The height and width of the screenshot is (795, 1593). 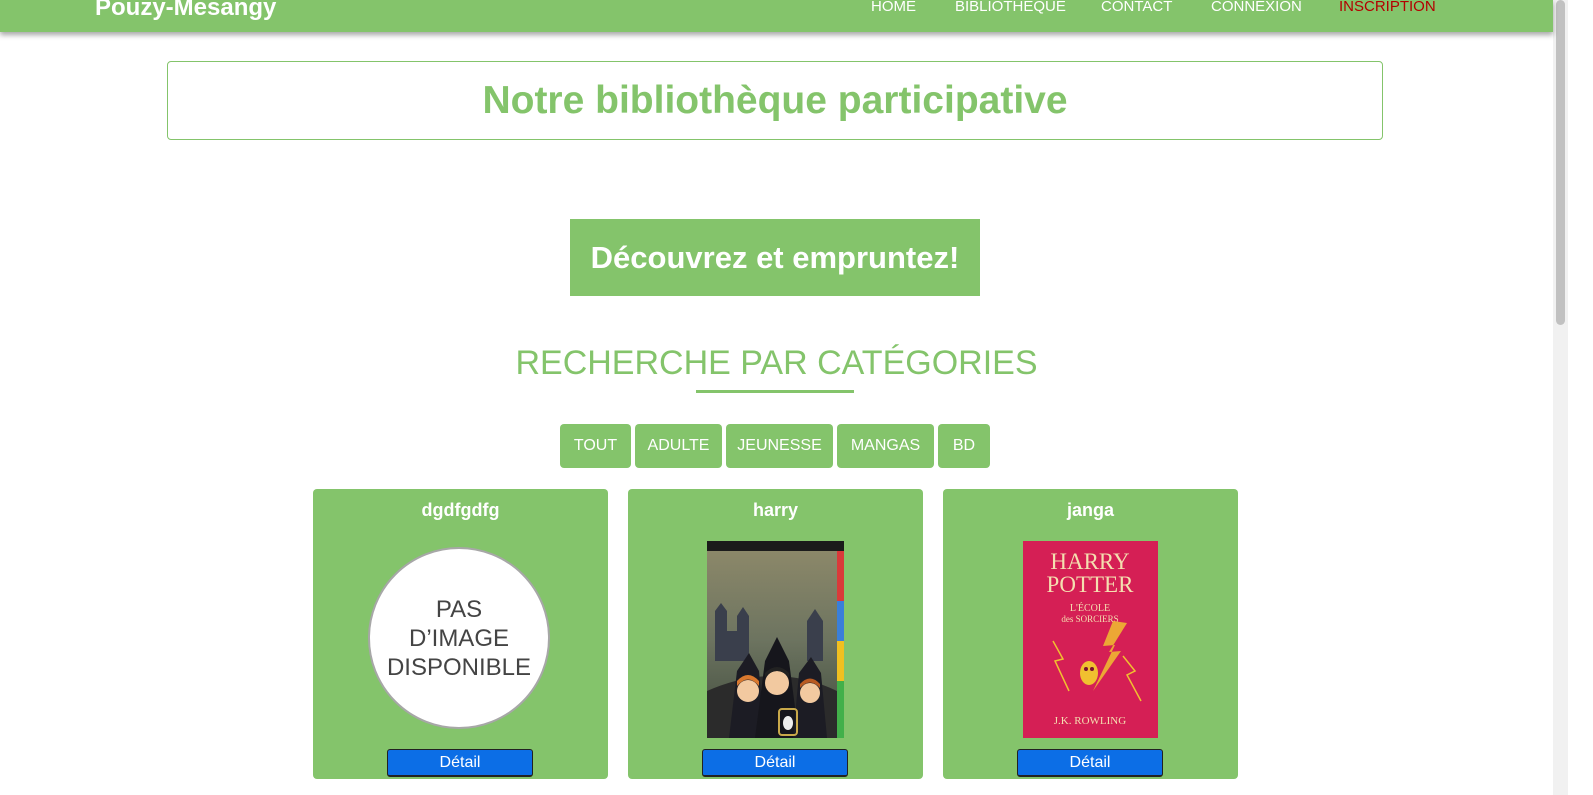 What do you see at coordinates (776, 363) in the screenshot?
I see `categories-heading: RECHERCHE PAR CATÉGORIES` at bounding box center [776, 363].